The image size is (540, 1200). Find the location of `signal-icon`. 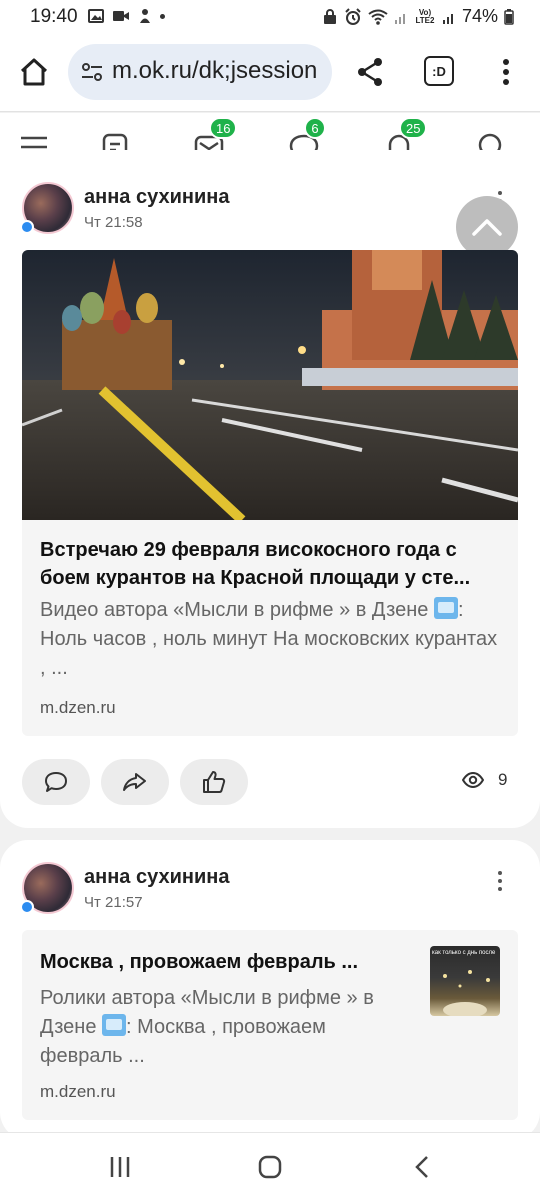

signal-icon is located at coordinates (399, 18).